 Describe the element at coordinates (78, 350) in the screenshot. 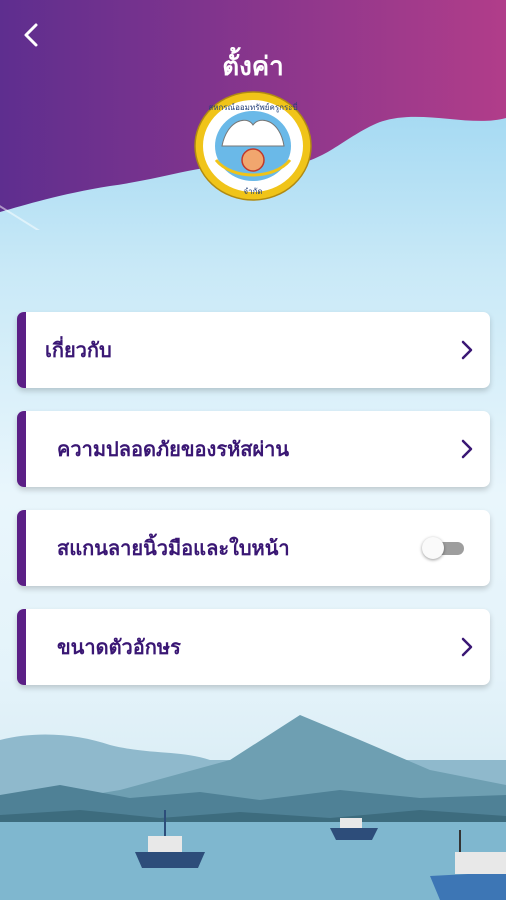

I see `menu-item-label: เกี่ยวกับ` at that location.